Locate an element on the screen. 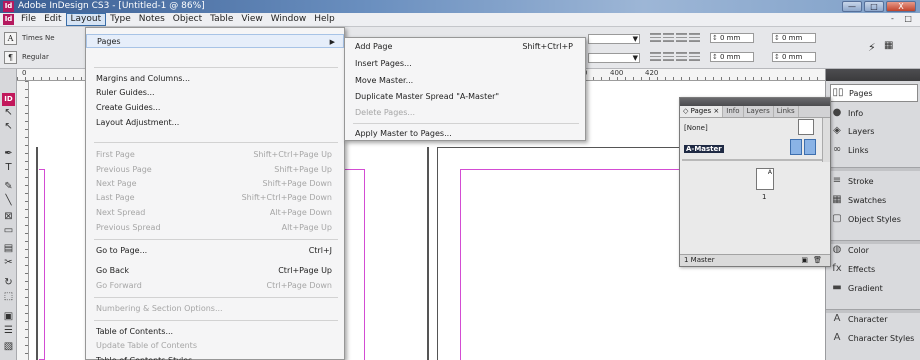  font-style-field: Regular is located at coordinates (35, 57).